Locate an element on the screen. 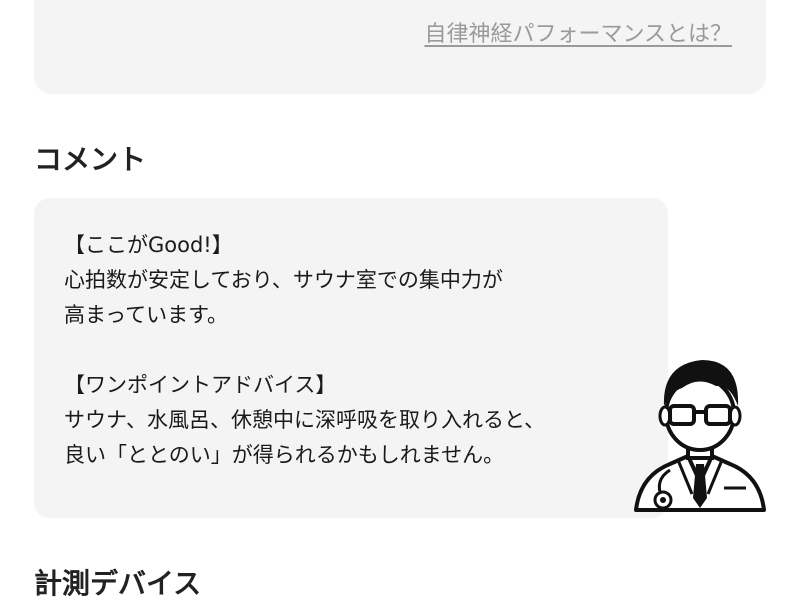 This screenshot has height=600, width=800. good-line: 高まっています。 is located at coordinates (146, 315).